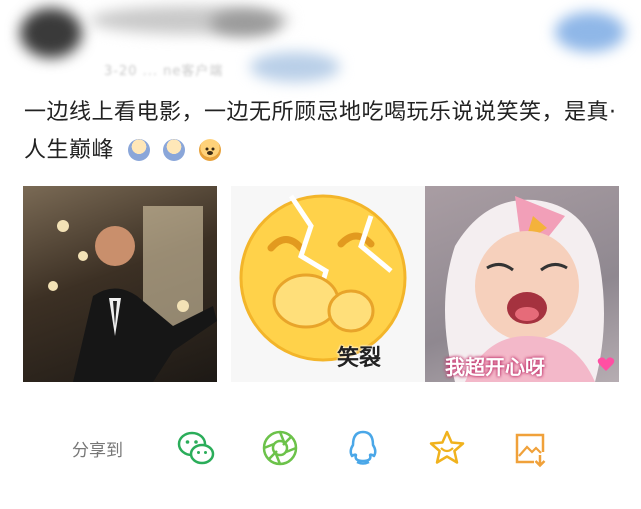 Image resolution: width=641 pixels, height=509 pixels. Describe the element at coordinates (164, 71) in the screenshot. I see `post-meta: 3-20 ... ne客户端` at that location.